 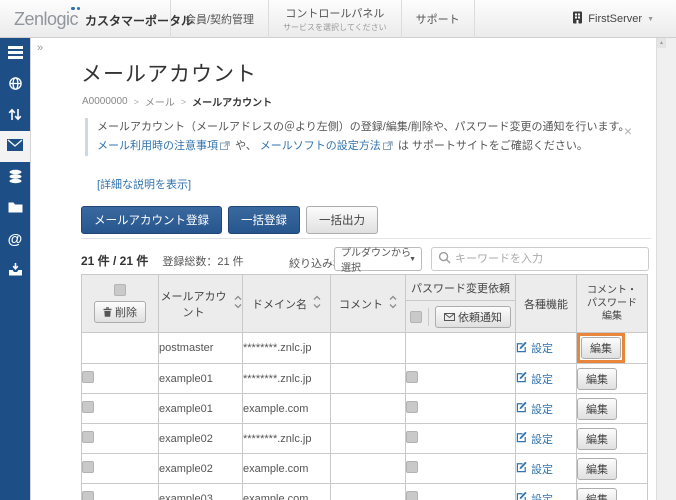 I want to click on bulk-register-button: 一括登録, so click(x=264, y=220).